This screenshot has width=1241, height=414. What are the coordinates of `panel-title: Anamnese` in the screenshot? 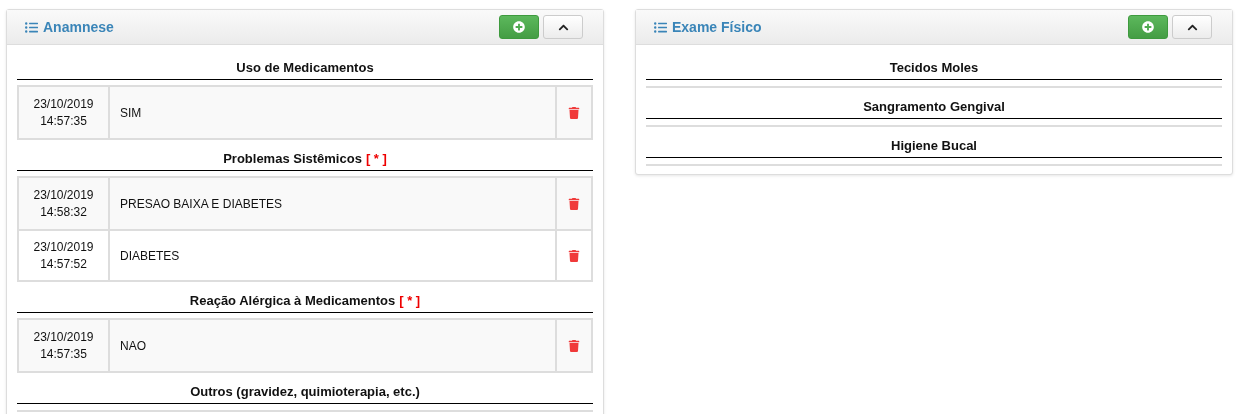 It's located at (78, 27).